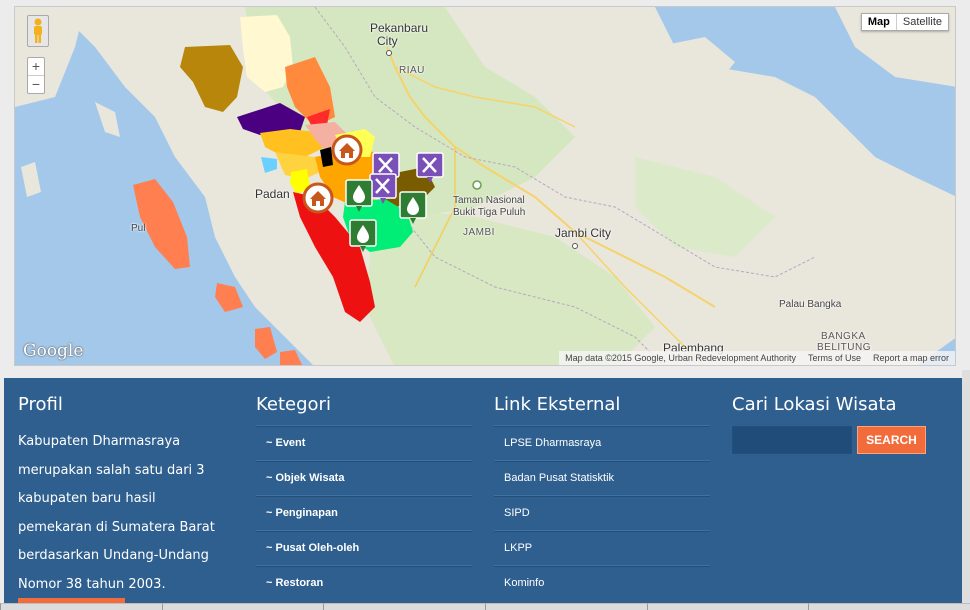 The height and width of the screenshot is (610, 970). What do you see at coordinates (40, 404) in the screenshot?
I see `profil-heading: Profil` at bounding box center [40, 404].